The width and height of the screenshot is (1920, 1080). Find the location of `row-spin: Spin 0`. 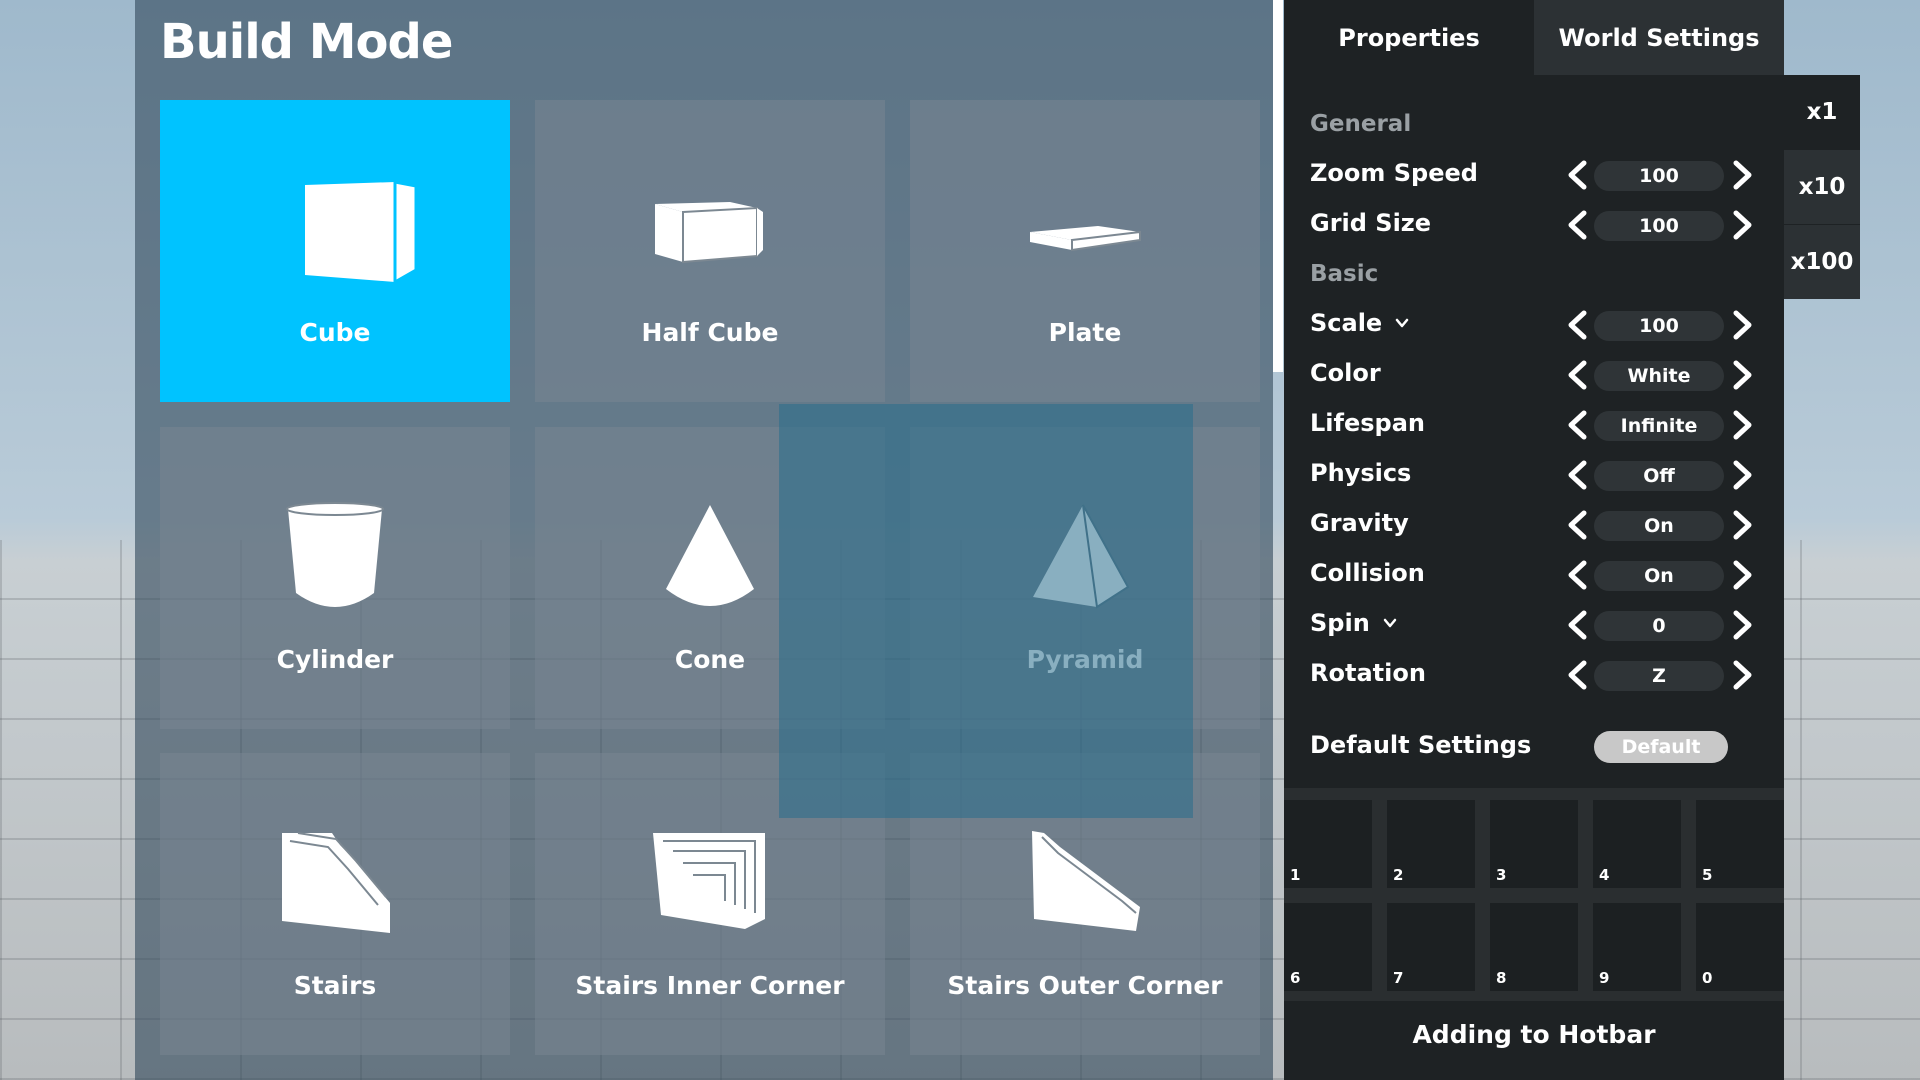

row-spin: Spin 0 is located at coordinates (1535, 625).